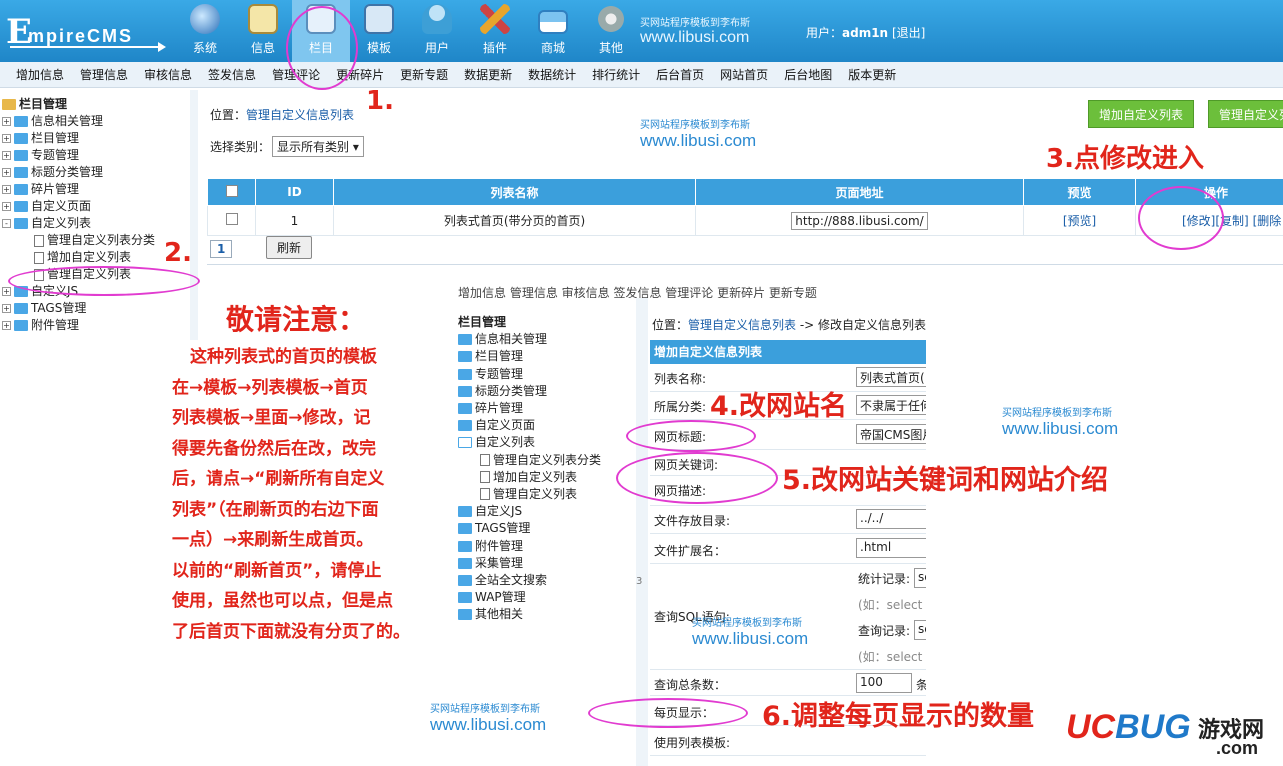 The image size is (1283, 766). I want to click on inset-tree-child: 增加自定义列表, so click(547, 477).